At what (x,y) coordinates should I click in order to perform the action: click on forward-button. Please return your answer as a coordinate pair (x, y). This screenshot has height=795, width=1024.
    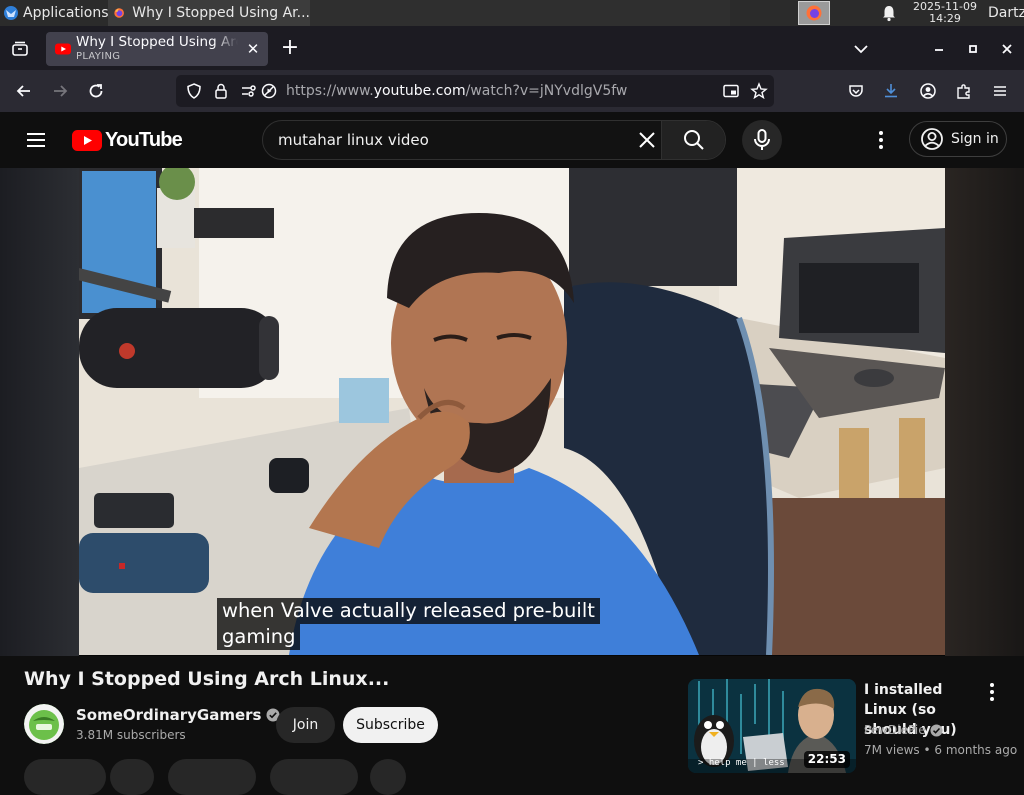
    Looking at the image, I should click on (60, 91).